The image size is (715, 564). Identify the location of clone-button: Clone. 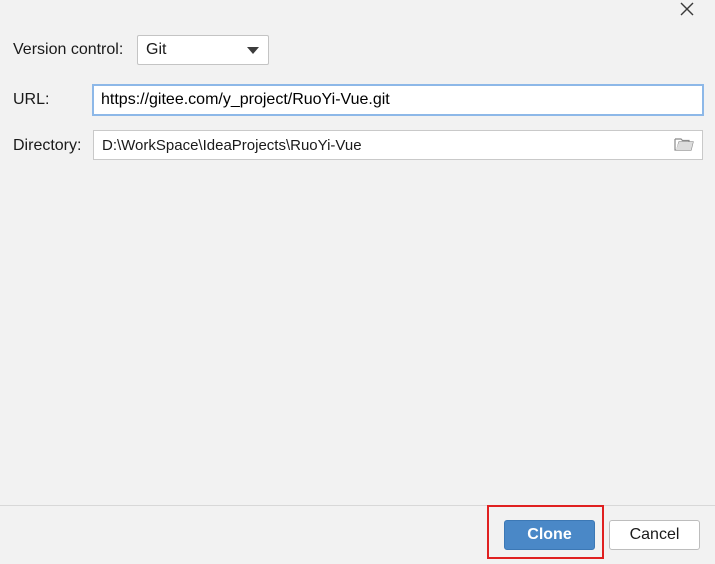
(549, 535).